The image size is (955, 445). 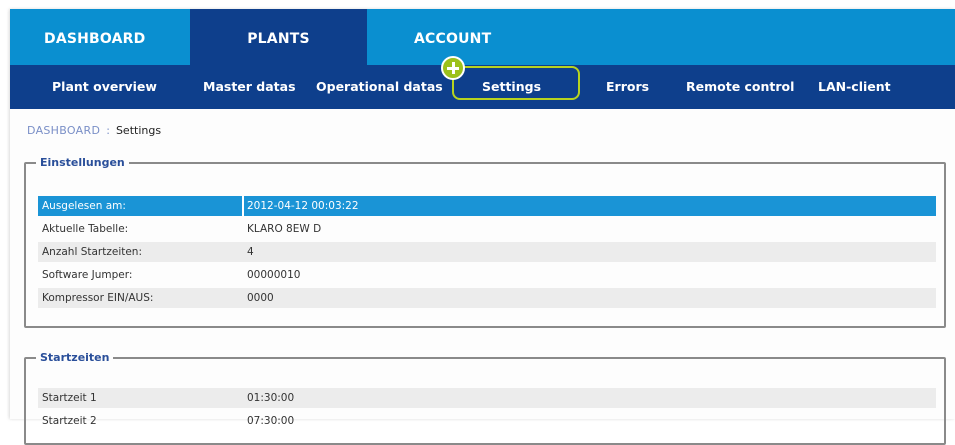 I want to click on table-row: Aktuelle Tabelle: KLARO 8EW D, so click(x=487, y=229).